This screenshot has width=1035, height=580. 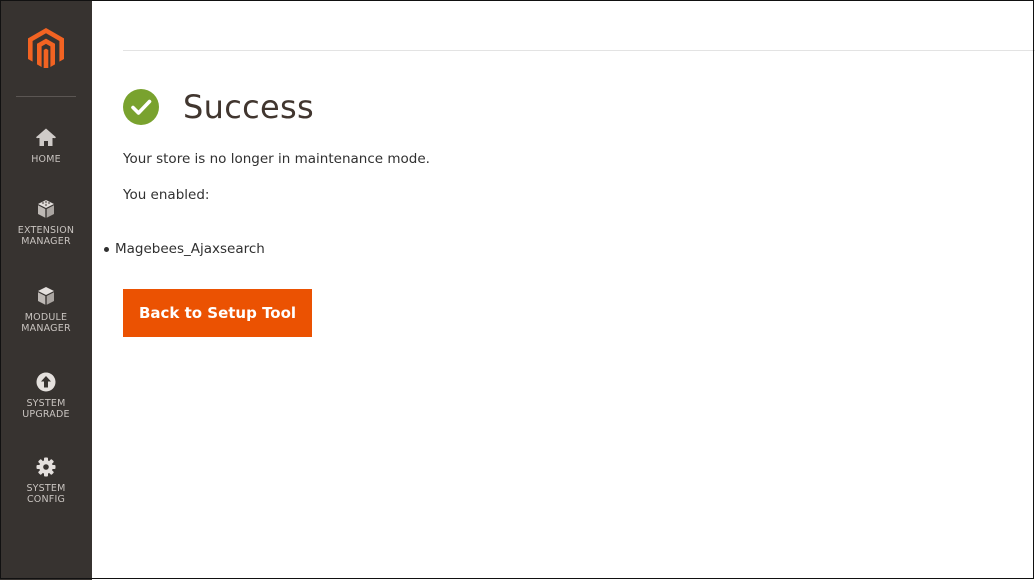 What do you see at coordinates (46, 159) in the screenshot?
I see `sidebar-item-label: HOME` at bounding box center [46, 159].